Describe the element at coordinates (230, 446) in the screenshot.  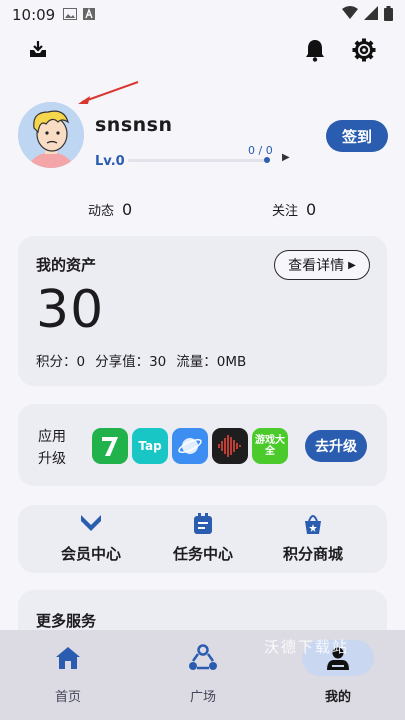
I see `sound-wave-icon` at that location.